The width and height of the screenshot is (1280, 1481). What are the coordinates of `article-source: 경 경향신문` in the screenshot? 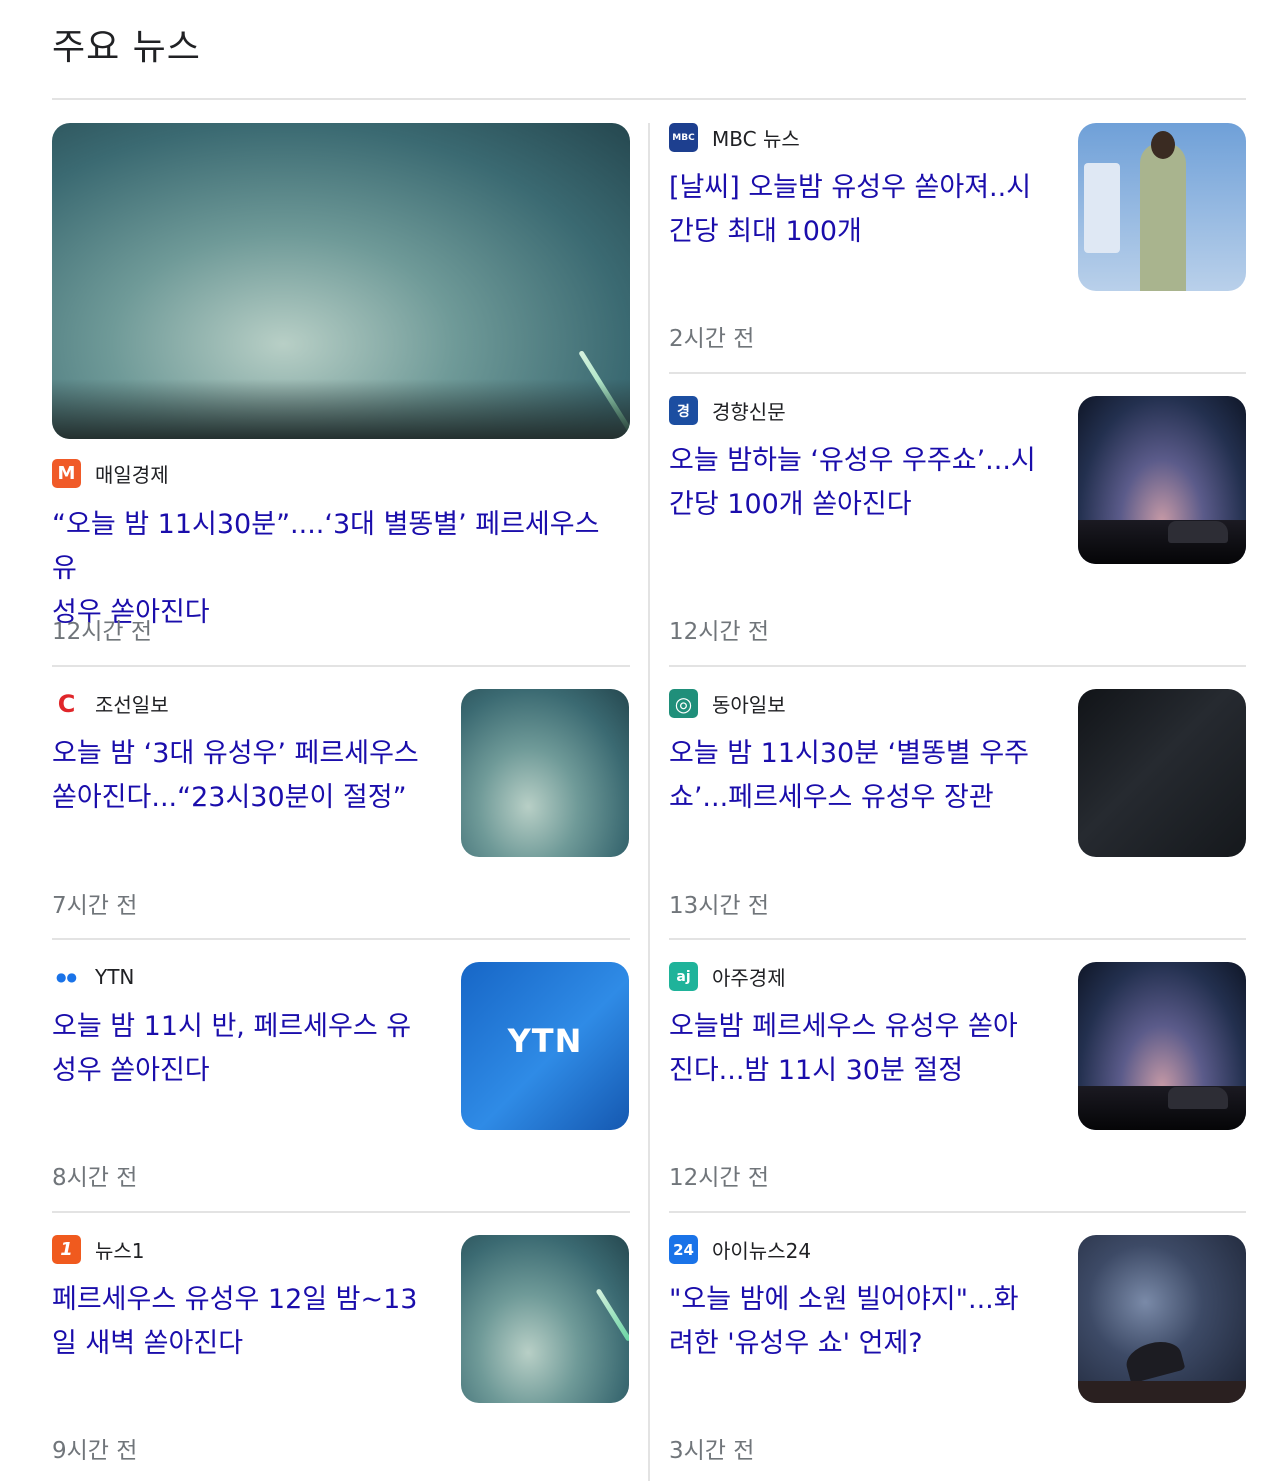 It's located at (727, 410).